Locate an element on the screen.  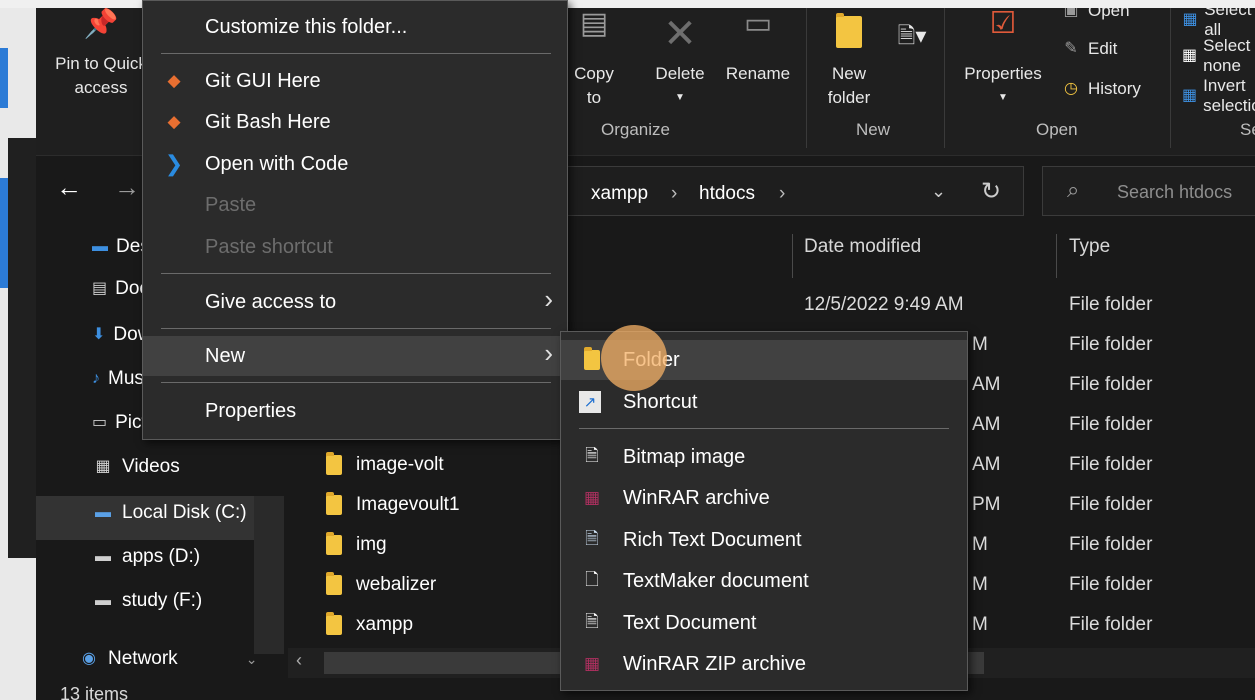
properties-button: ☑ Properties ▼ is located at coordinates (1003, 59).